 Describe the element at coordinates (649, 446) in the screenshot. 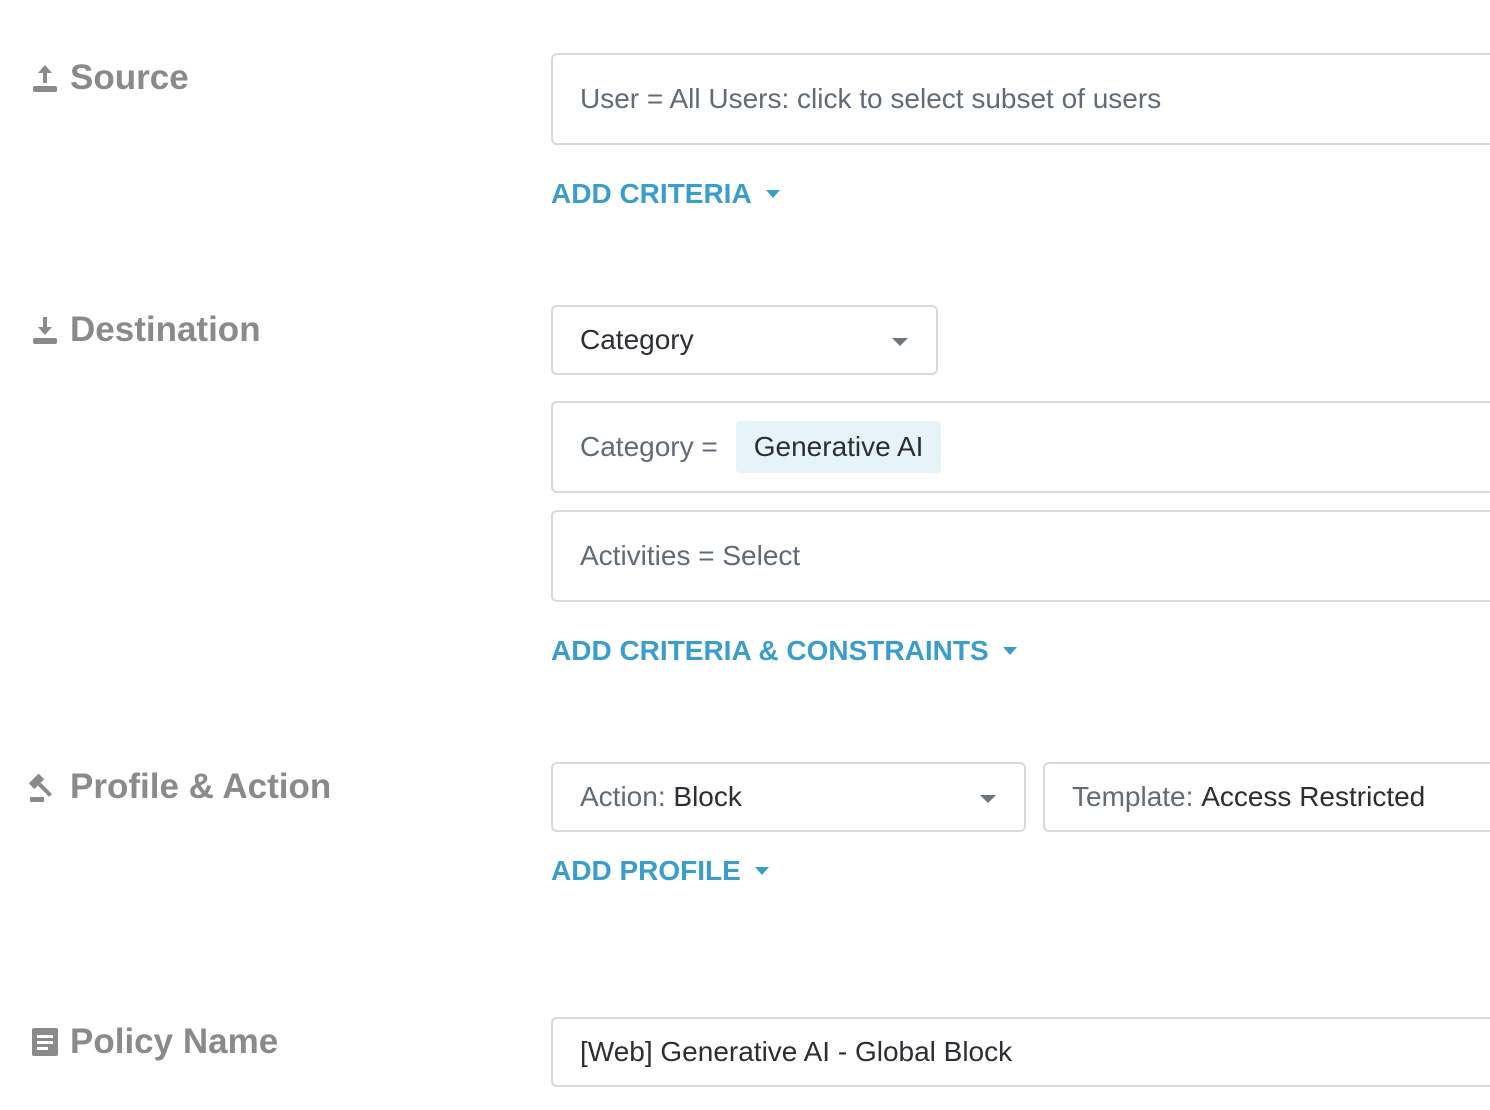

I see `category-prefix: Category =` at that location.